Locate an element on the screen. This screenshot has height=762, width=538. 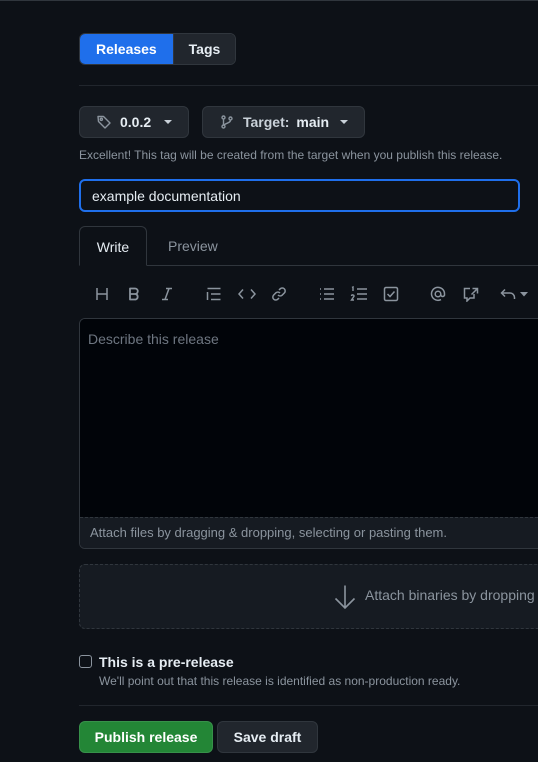
binaries-dropzone: Attach binaries by dropping is located at coordinates (308, 596).